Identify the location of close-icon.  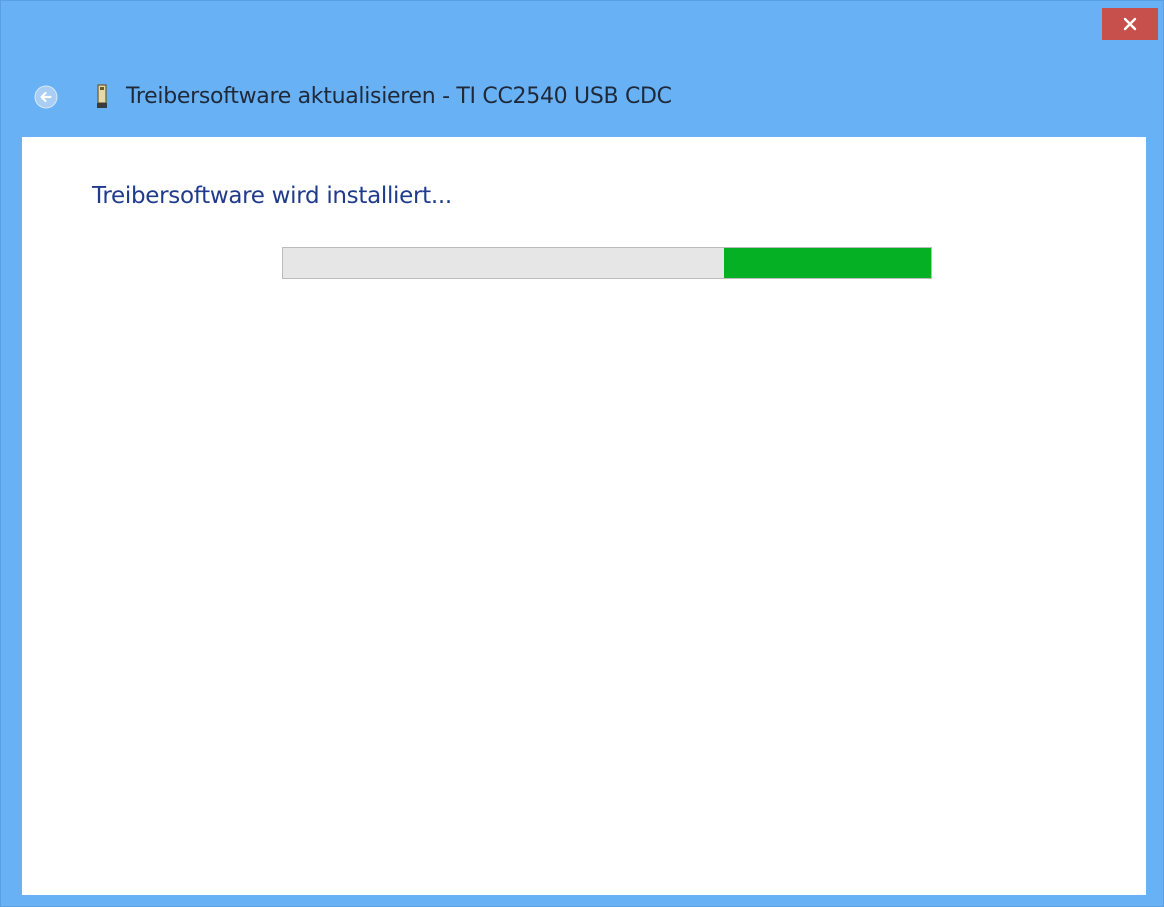
(1130, 24).